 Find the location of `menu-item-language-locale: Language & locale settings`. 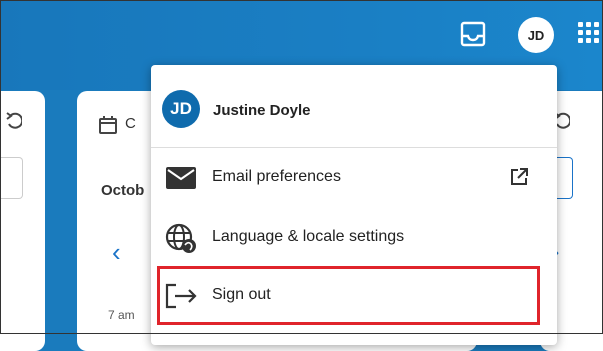

menu-item-language-locale: Language & locale settings is located at coordinates (354, 238).